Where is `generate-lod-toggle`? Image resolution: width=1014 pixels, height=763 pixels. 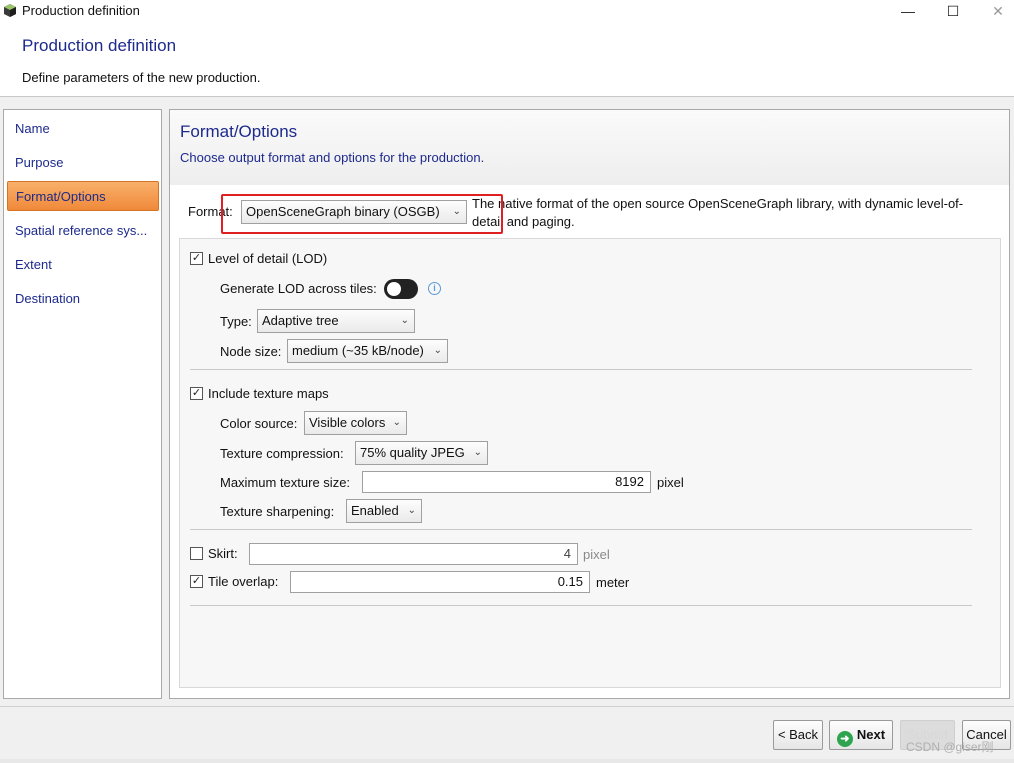 generate-lod-toggle is located at coordinates (401, 289).